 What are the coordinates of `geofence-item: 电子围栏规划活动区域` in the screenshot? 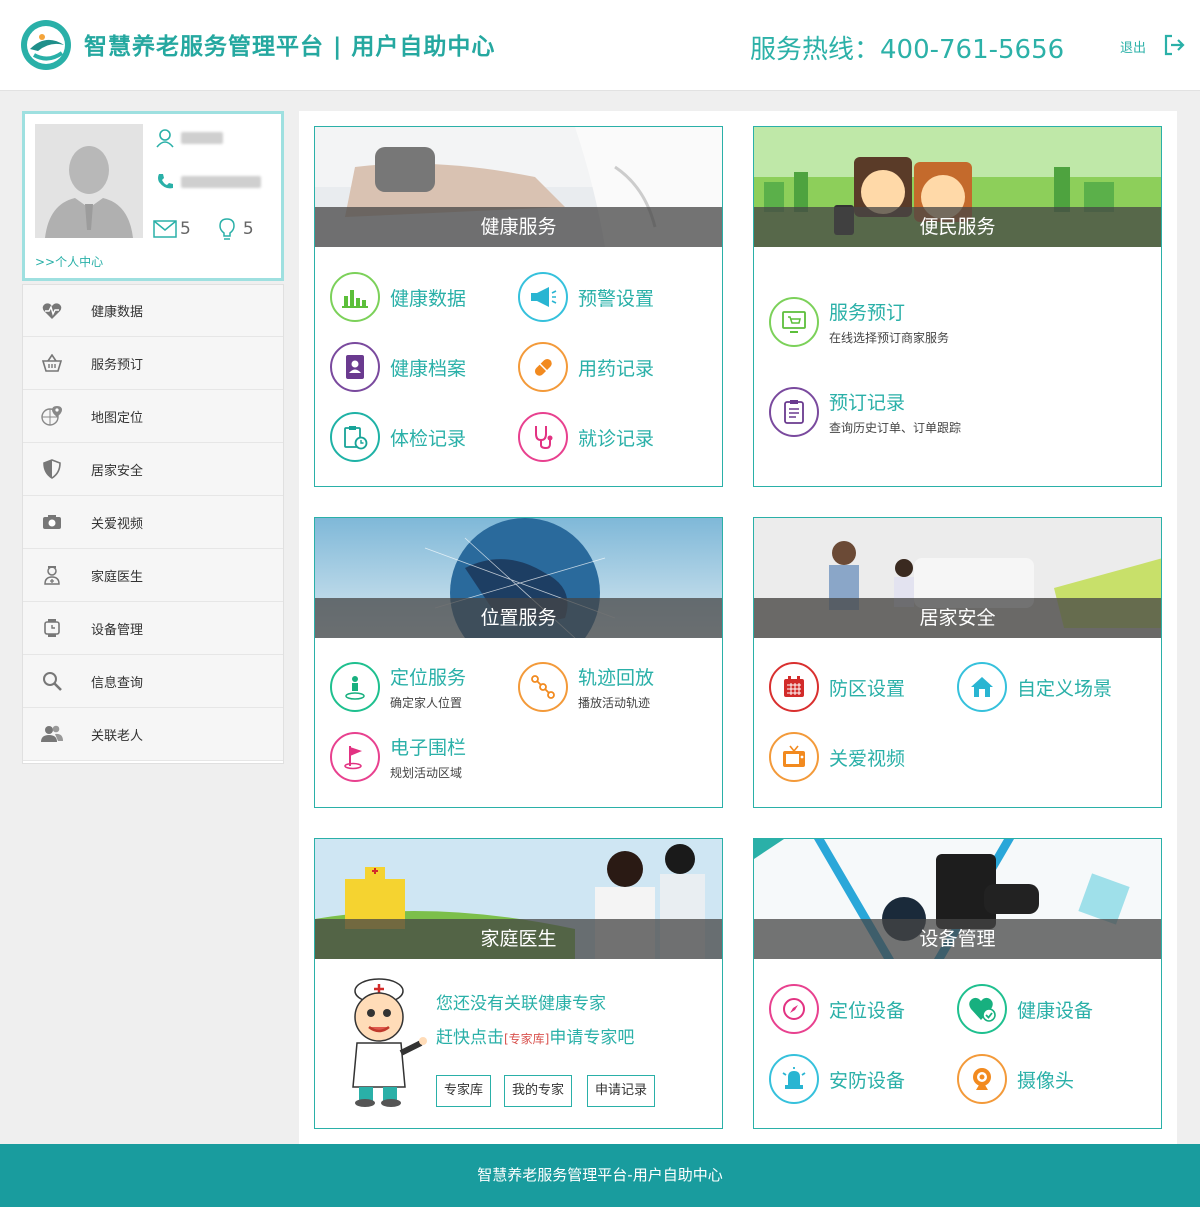 It's located at (398, 757).